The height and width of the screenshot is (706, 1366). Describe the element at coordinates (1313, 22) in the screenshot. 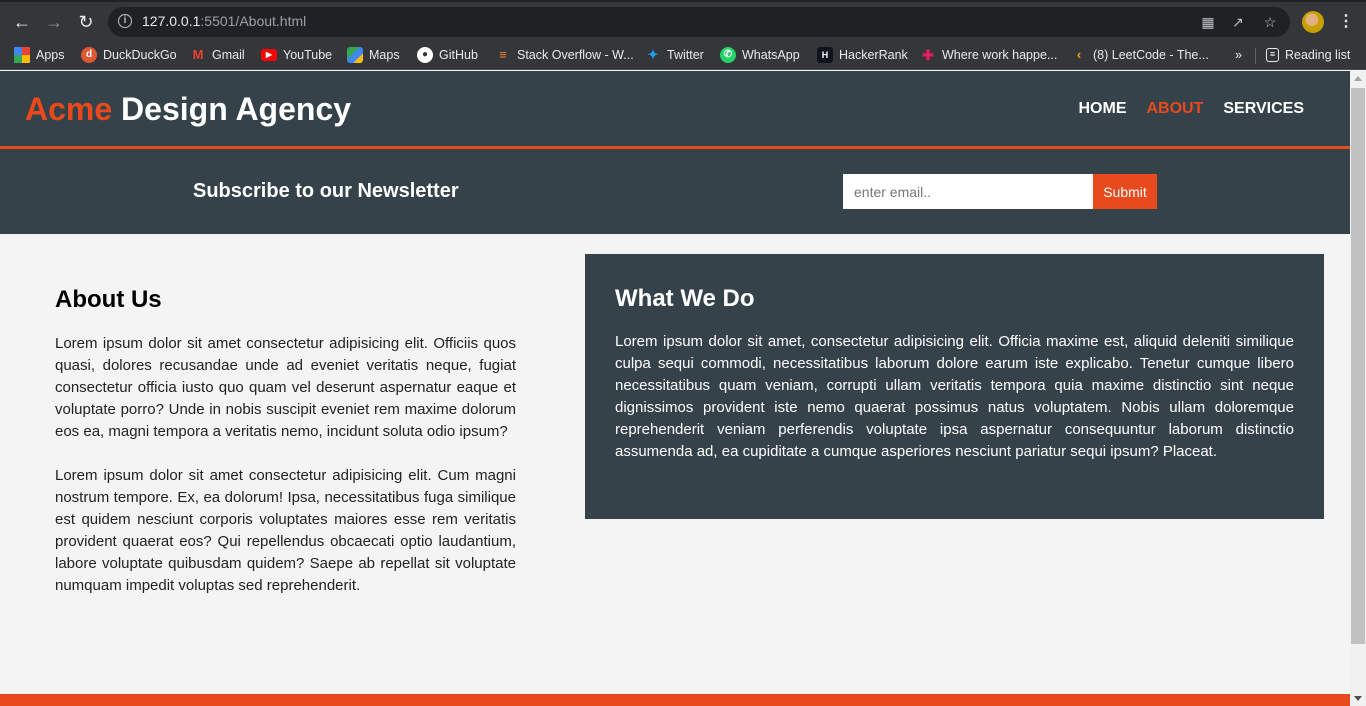

I see `profile-avatar` at that location.